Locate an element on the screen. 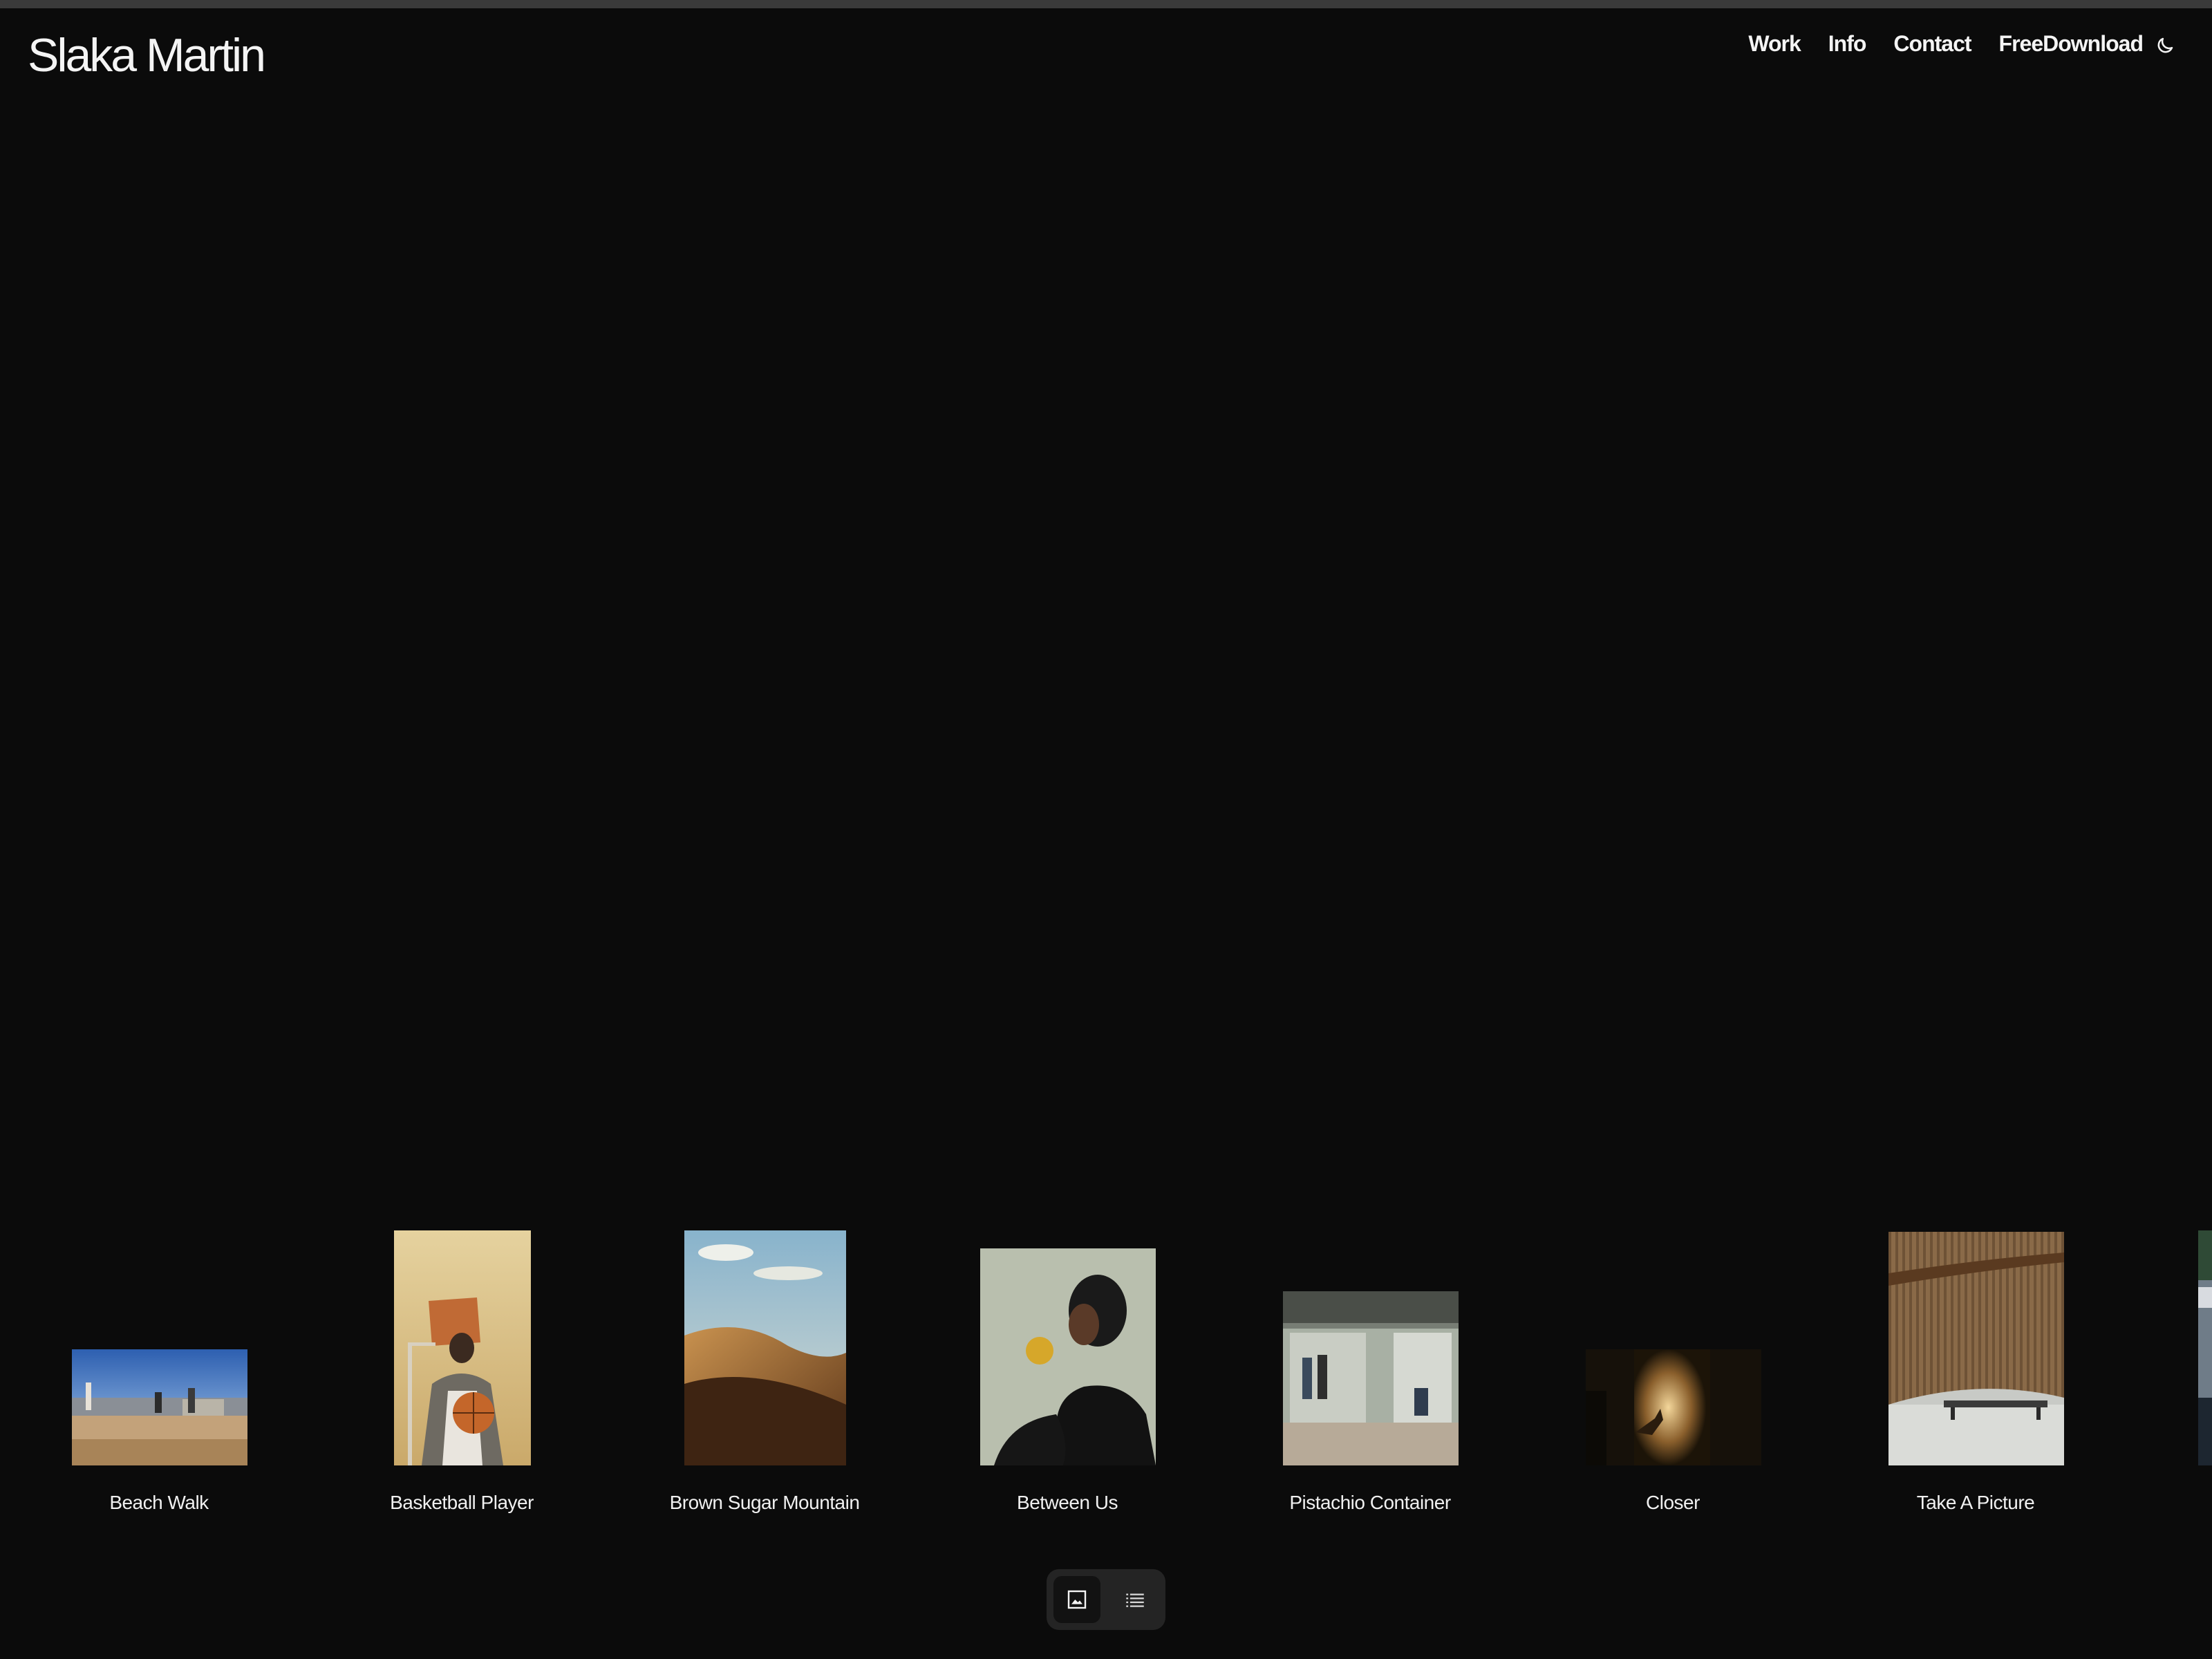 Image resolution: width=2212 pixels, height=1659 pixels. image-icon is located at coordinates (1077, 1600).